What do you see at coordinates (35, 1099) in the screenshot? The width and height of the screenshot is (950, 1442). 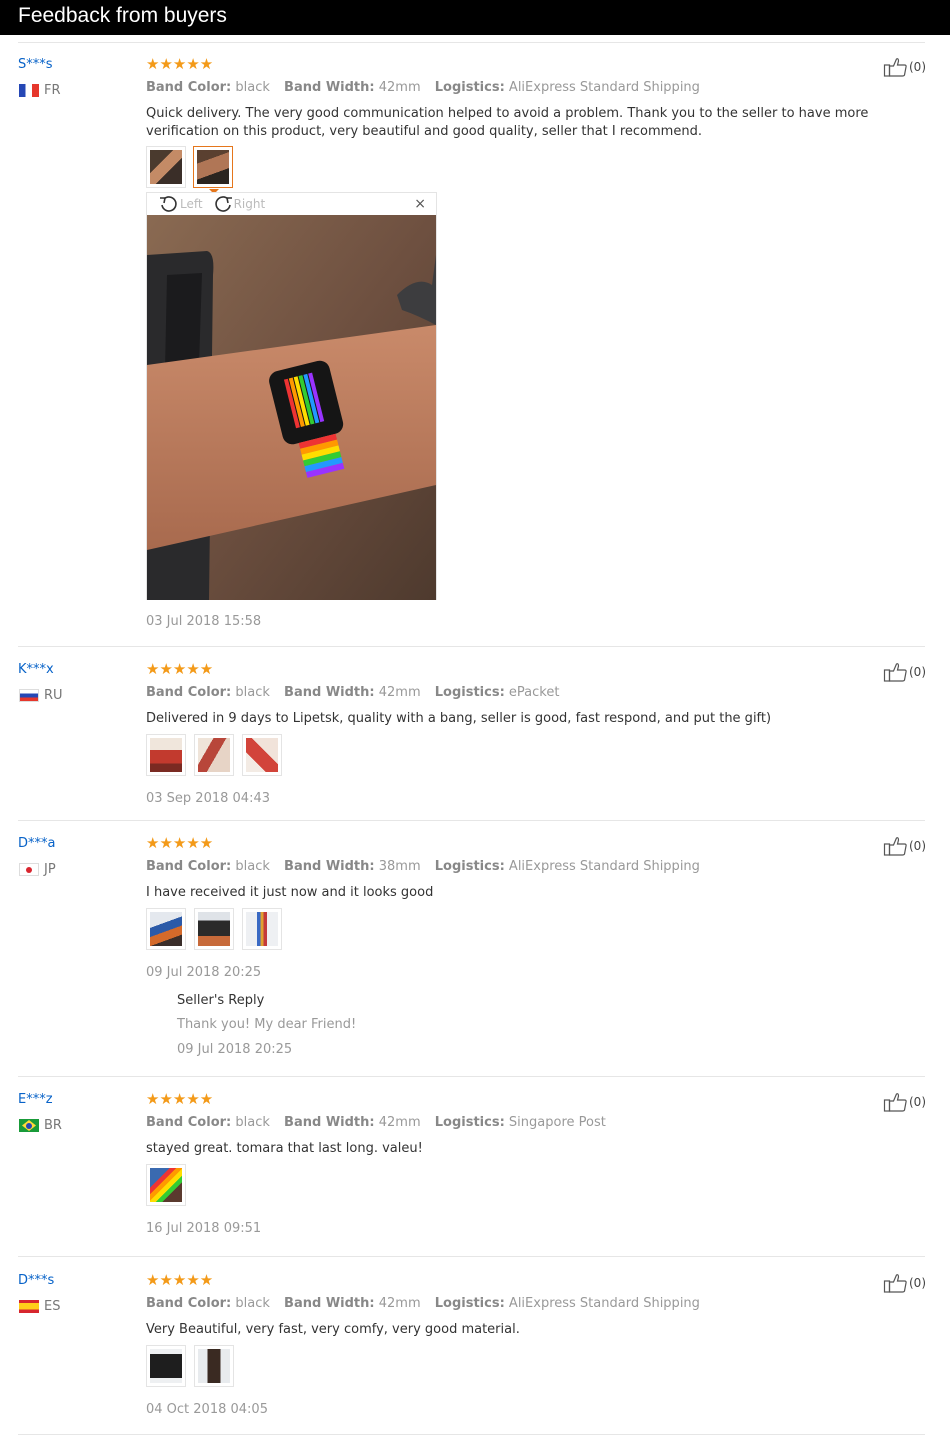 I see `reviewer-name: E***z` at bounding box center [35, 1099].